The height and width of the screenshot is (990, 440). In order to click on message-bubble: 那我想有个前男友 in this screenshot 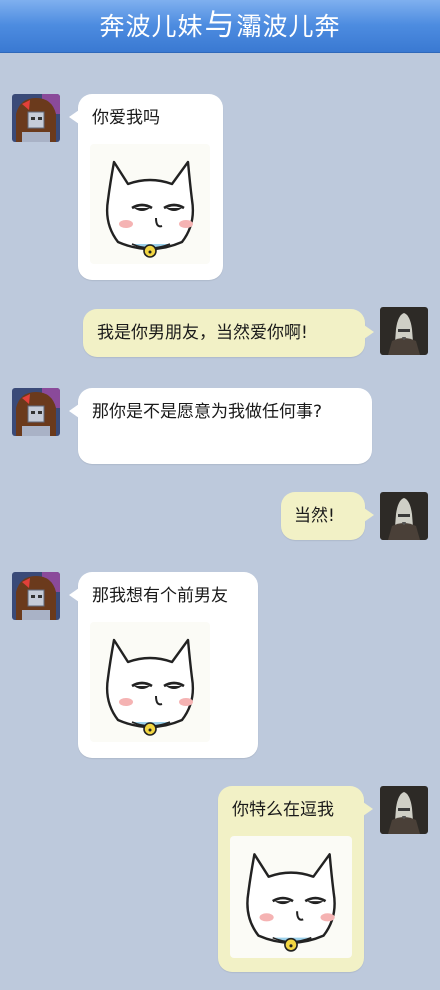, I will do `click(163, 665)`.